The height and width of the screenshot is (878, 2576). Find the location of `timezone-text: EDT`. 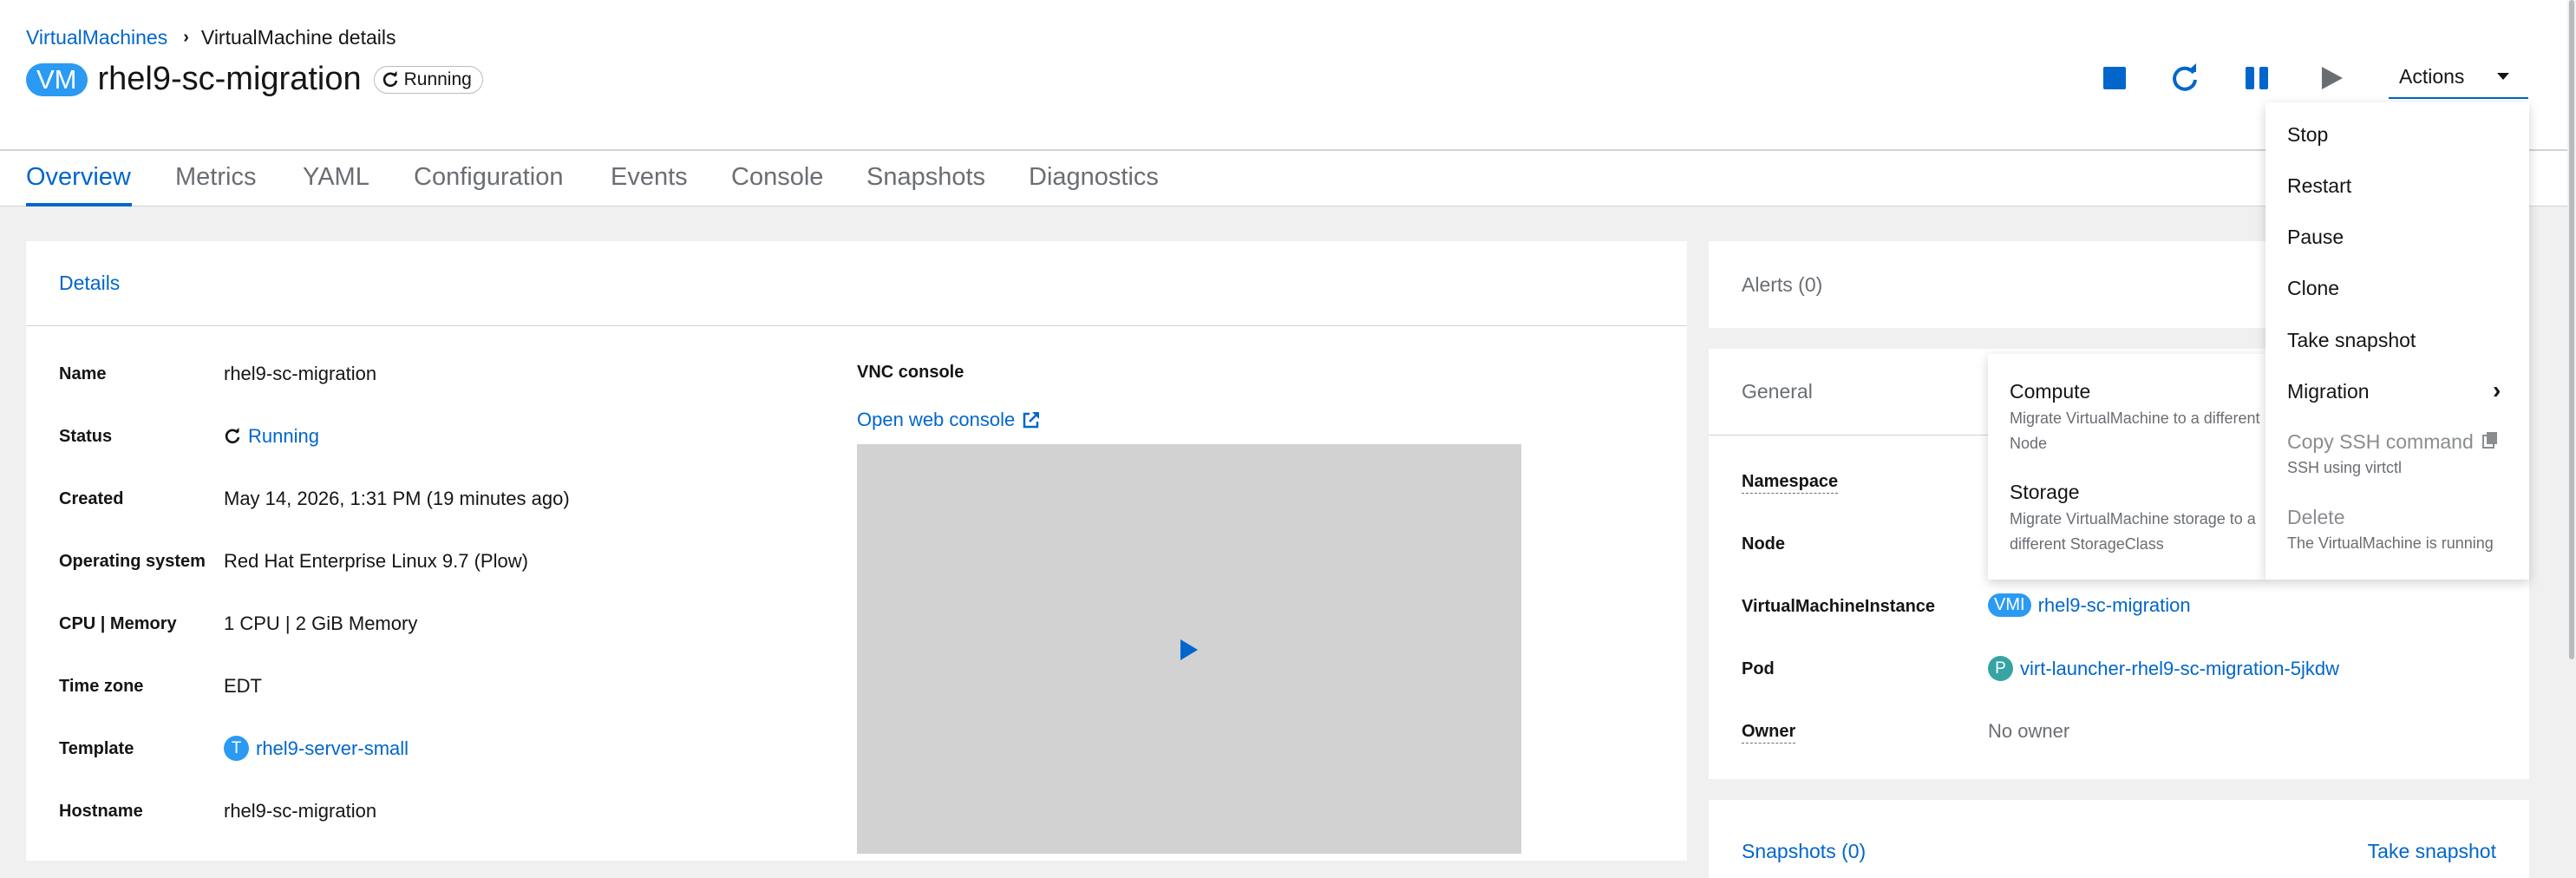

timezone-text: EDT is located at coordinates (243, 686).